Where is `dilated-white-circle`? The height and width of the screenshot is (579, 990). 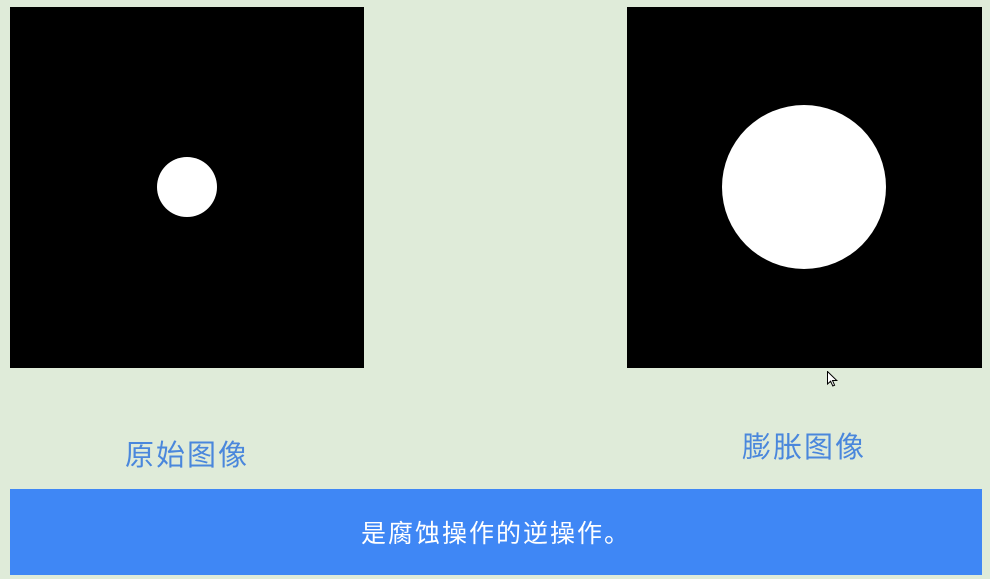 dilated-white-circle is located at coordinates (804, 187).